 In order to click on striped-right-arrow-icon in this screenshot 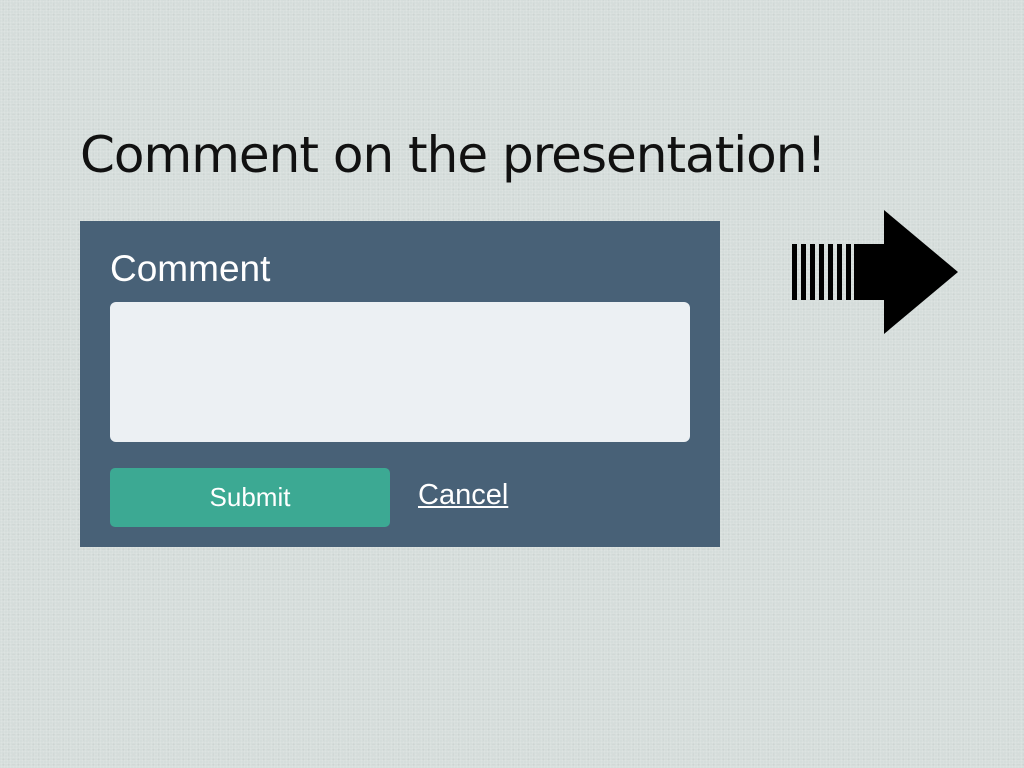, I will do `click(876, 272)`.